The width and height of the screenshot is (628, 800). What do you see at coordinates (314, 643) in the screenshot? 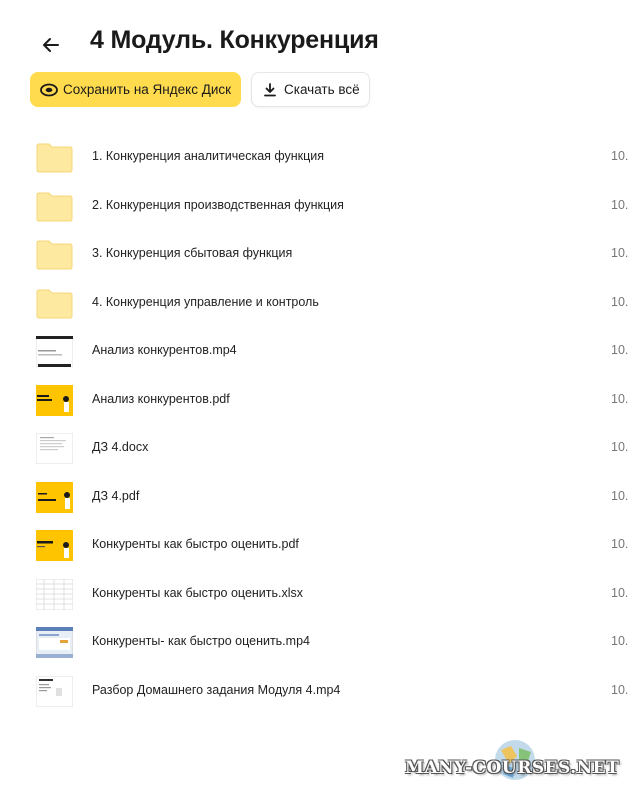
I see `list-item: Конкуренты- как быстро оценить.mp4 10.` at bounding box center [314, 643].